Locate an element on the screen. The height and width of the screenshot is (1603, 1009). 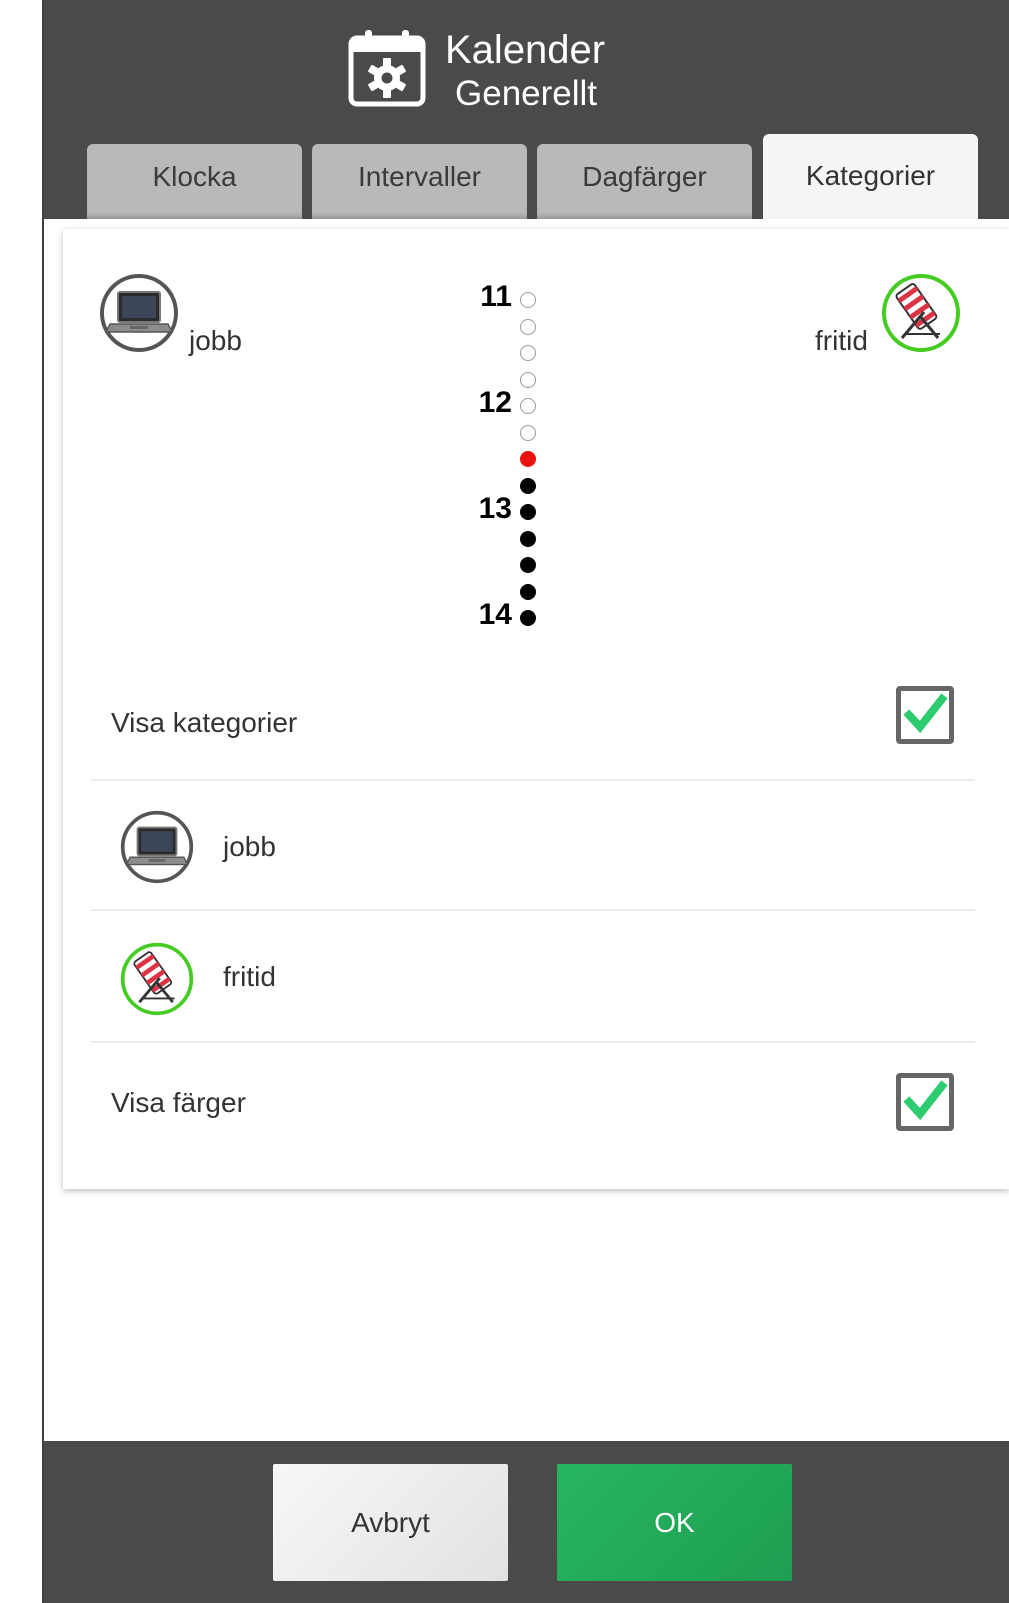
timeline-hour-label: 12 is located at coordinates (495, 402).